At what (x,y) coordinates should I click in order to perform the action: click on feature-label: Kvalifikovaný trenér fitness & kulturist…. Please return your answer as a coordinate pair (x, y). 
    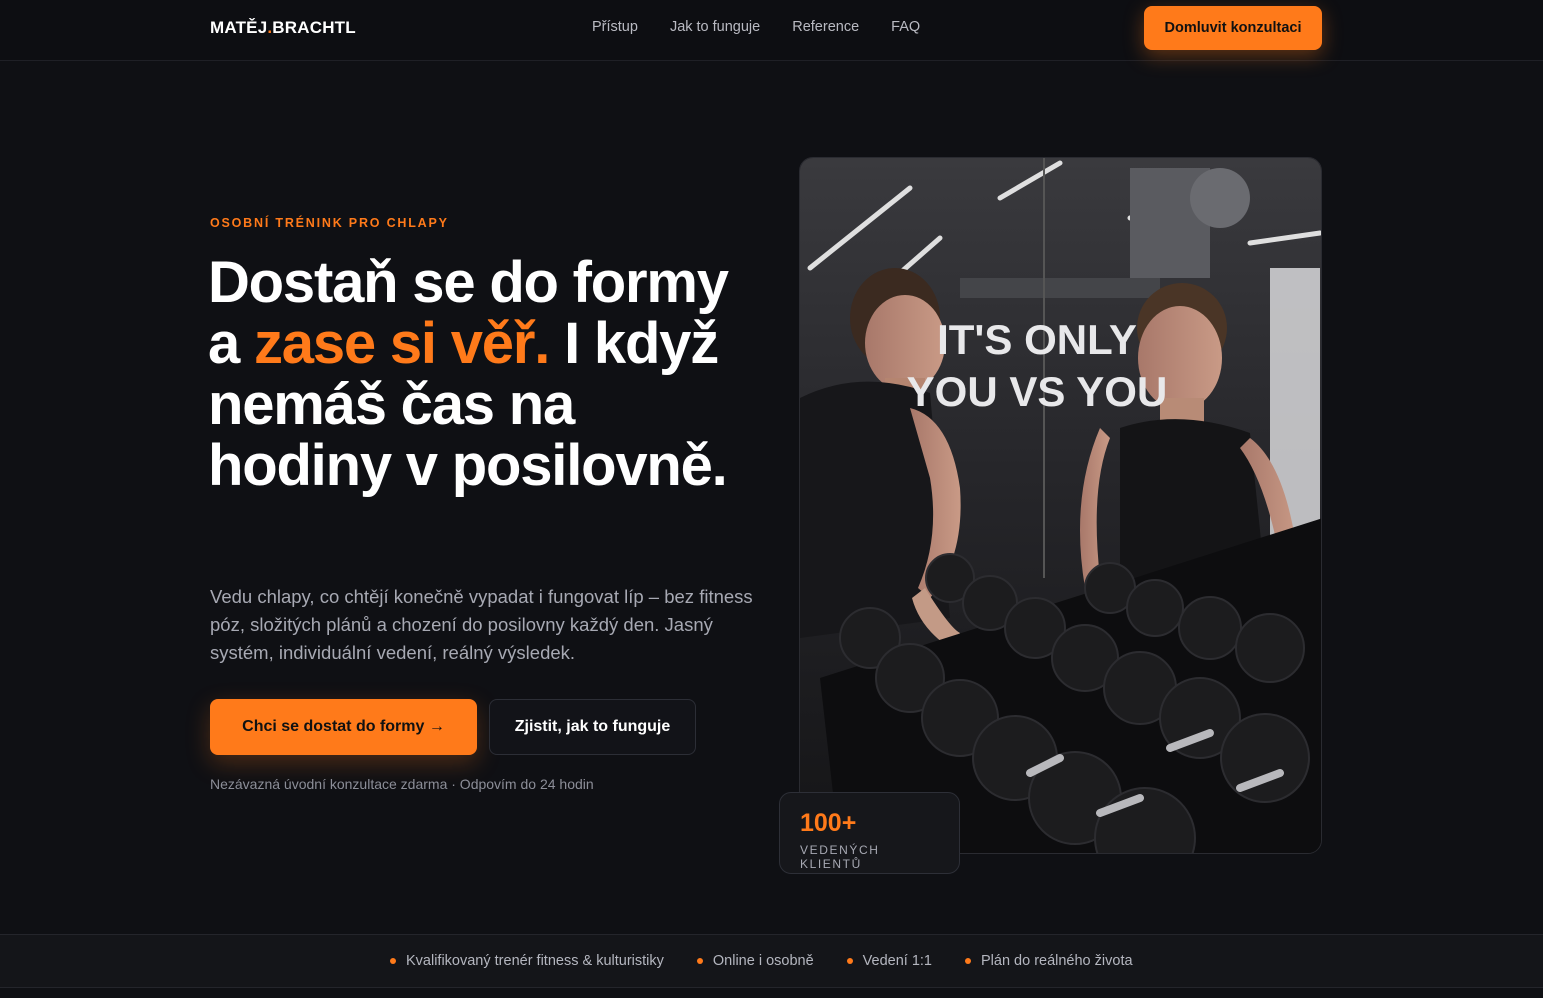
    Looking at the image, I should click on (535, 961).